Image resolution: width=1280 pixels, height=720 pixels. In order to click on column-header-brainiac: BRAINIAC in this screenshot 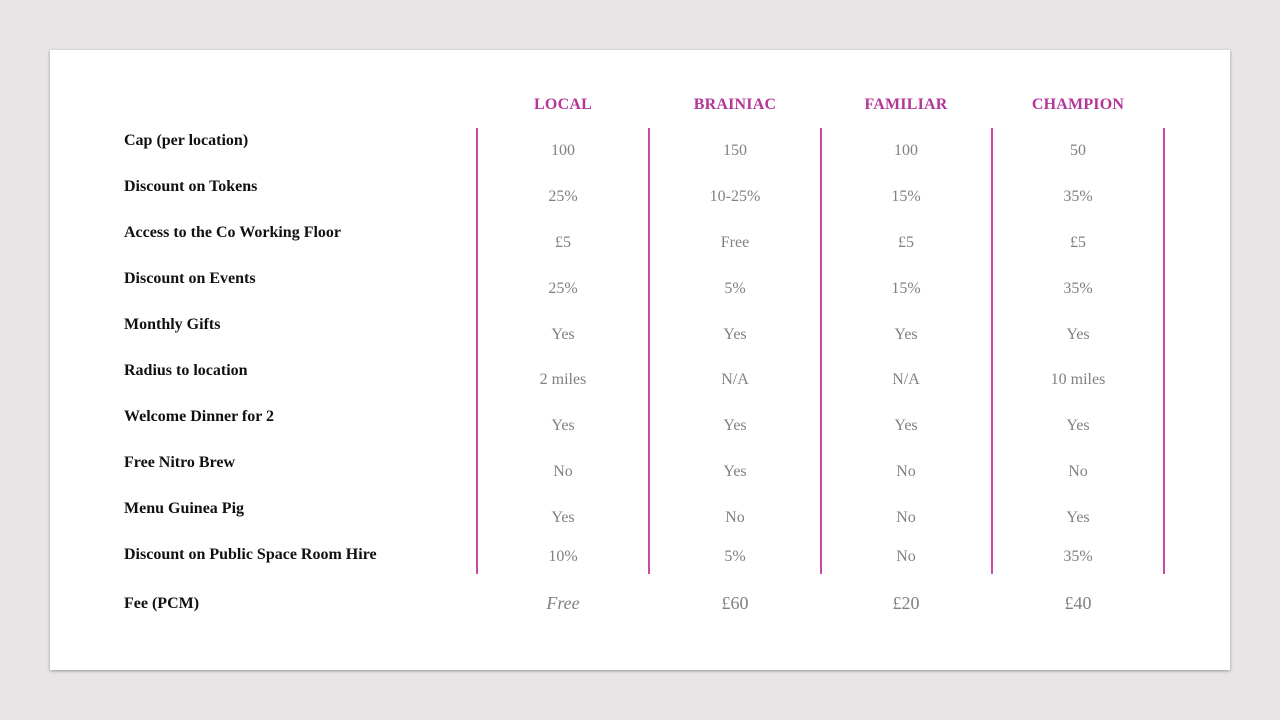, I will do `click(735, 104)`.